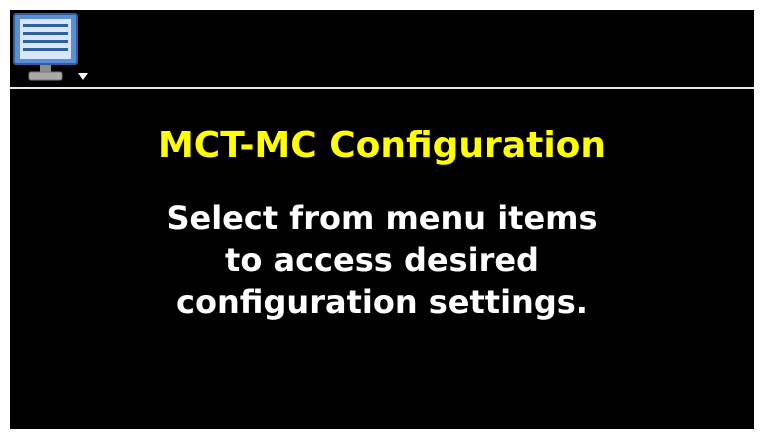 This screenshot has height=439, width=764. What do you see at coordinates (382, 145) in the screenshot?
I see `page-title: MCT-MC Configuration` at bounding box center [382, 145].